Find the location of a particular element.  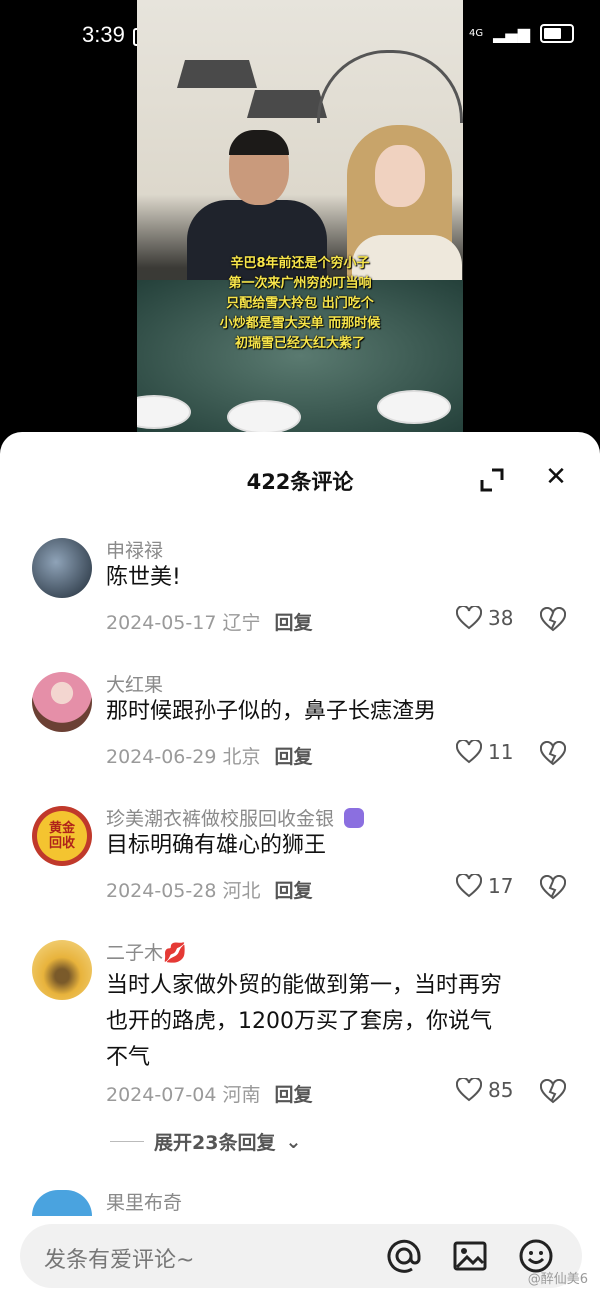

comment-meta: 2024-07-04 河南 回复 is located at coordinates (209, 1093).